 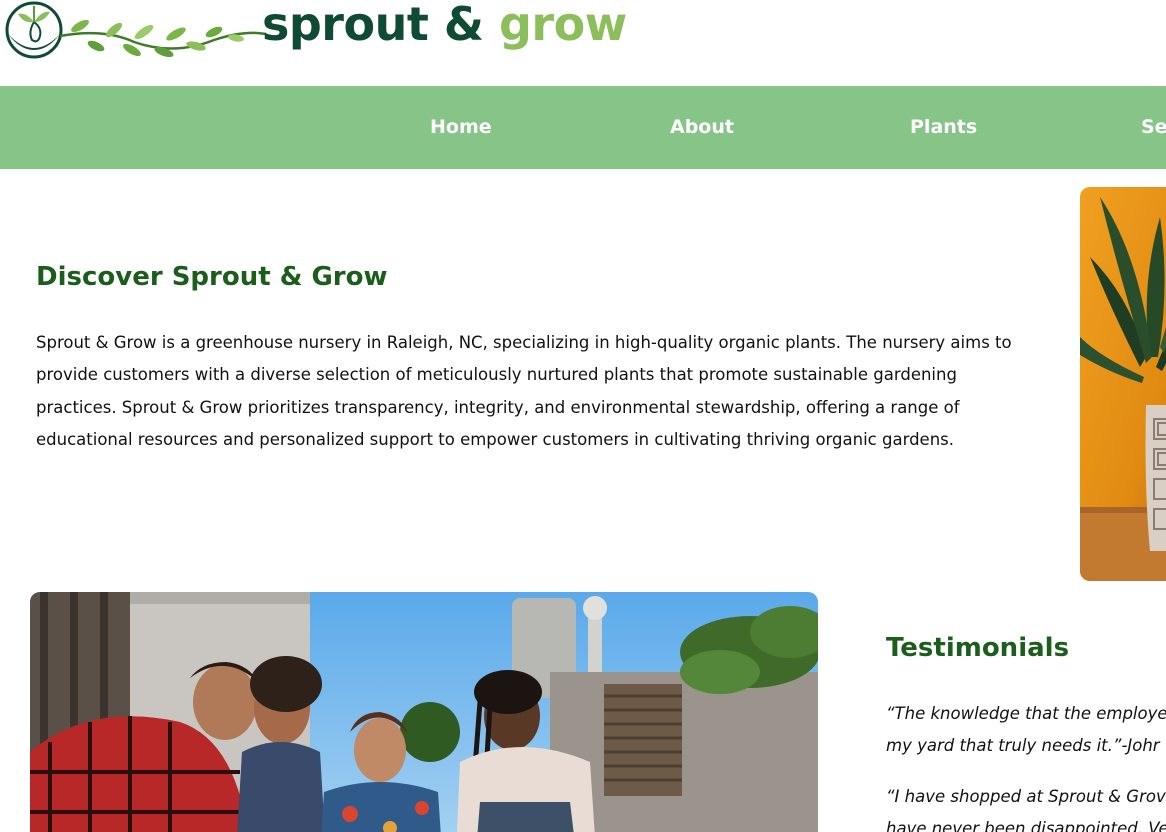 I want to click on testimonial-line: have never been disappointed. Ve, so click(x=1026, y=825).